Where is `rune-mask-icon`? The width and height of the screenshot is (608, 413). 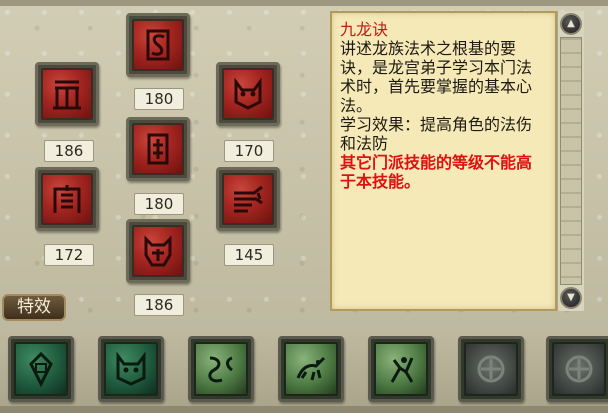
rune-mask-icon is located at coordinates (248, 94).